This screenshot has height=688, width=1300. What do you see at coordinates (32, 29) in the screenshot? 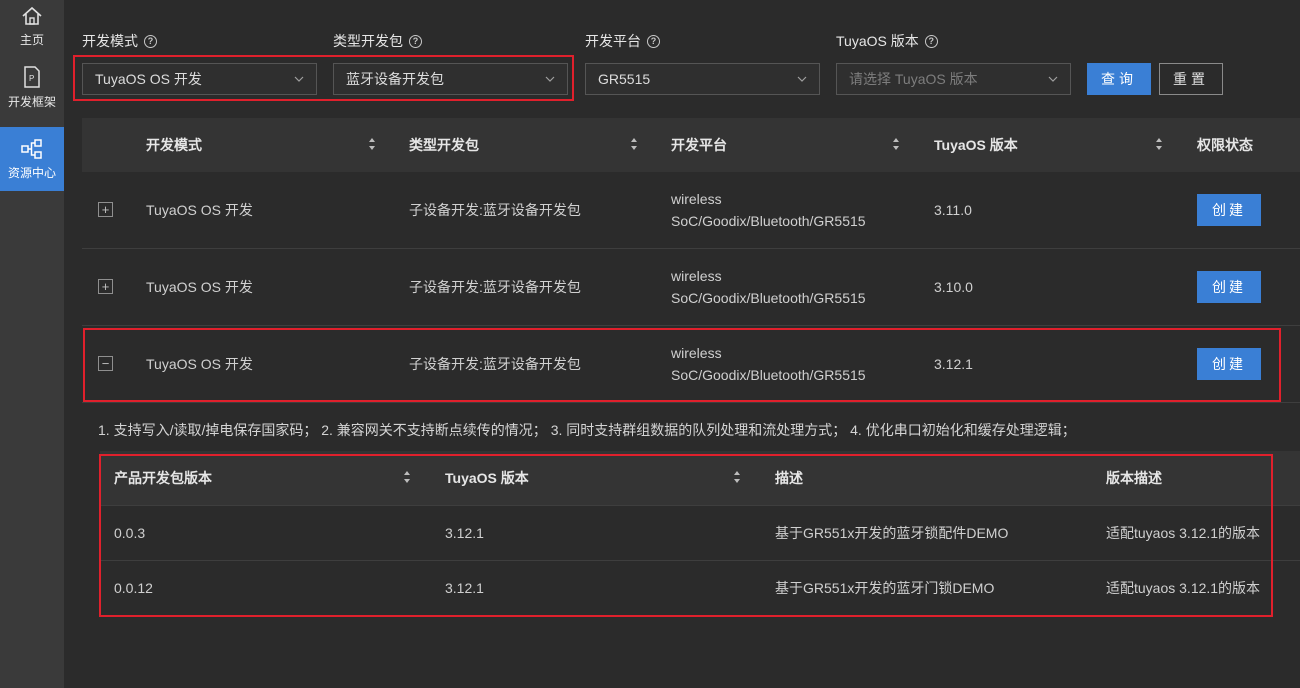
I see `sidebar-item-home: 主页` at bounding box center [32, 29].